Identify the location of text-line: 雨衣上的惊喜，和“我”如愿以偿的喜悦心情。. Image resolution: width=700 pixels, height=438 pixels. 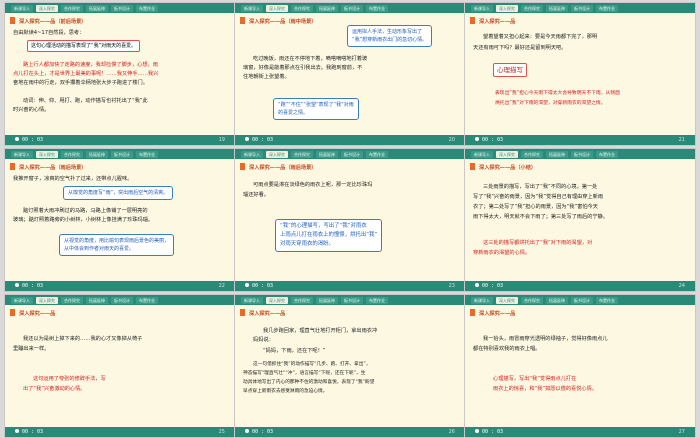
(545, 389).